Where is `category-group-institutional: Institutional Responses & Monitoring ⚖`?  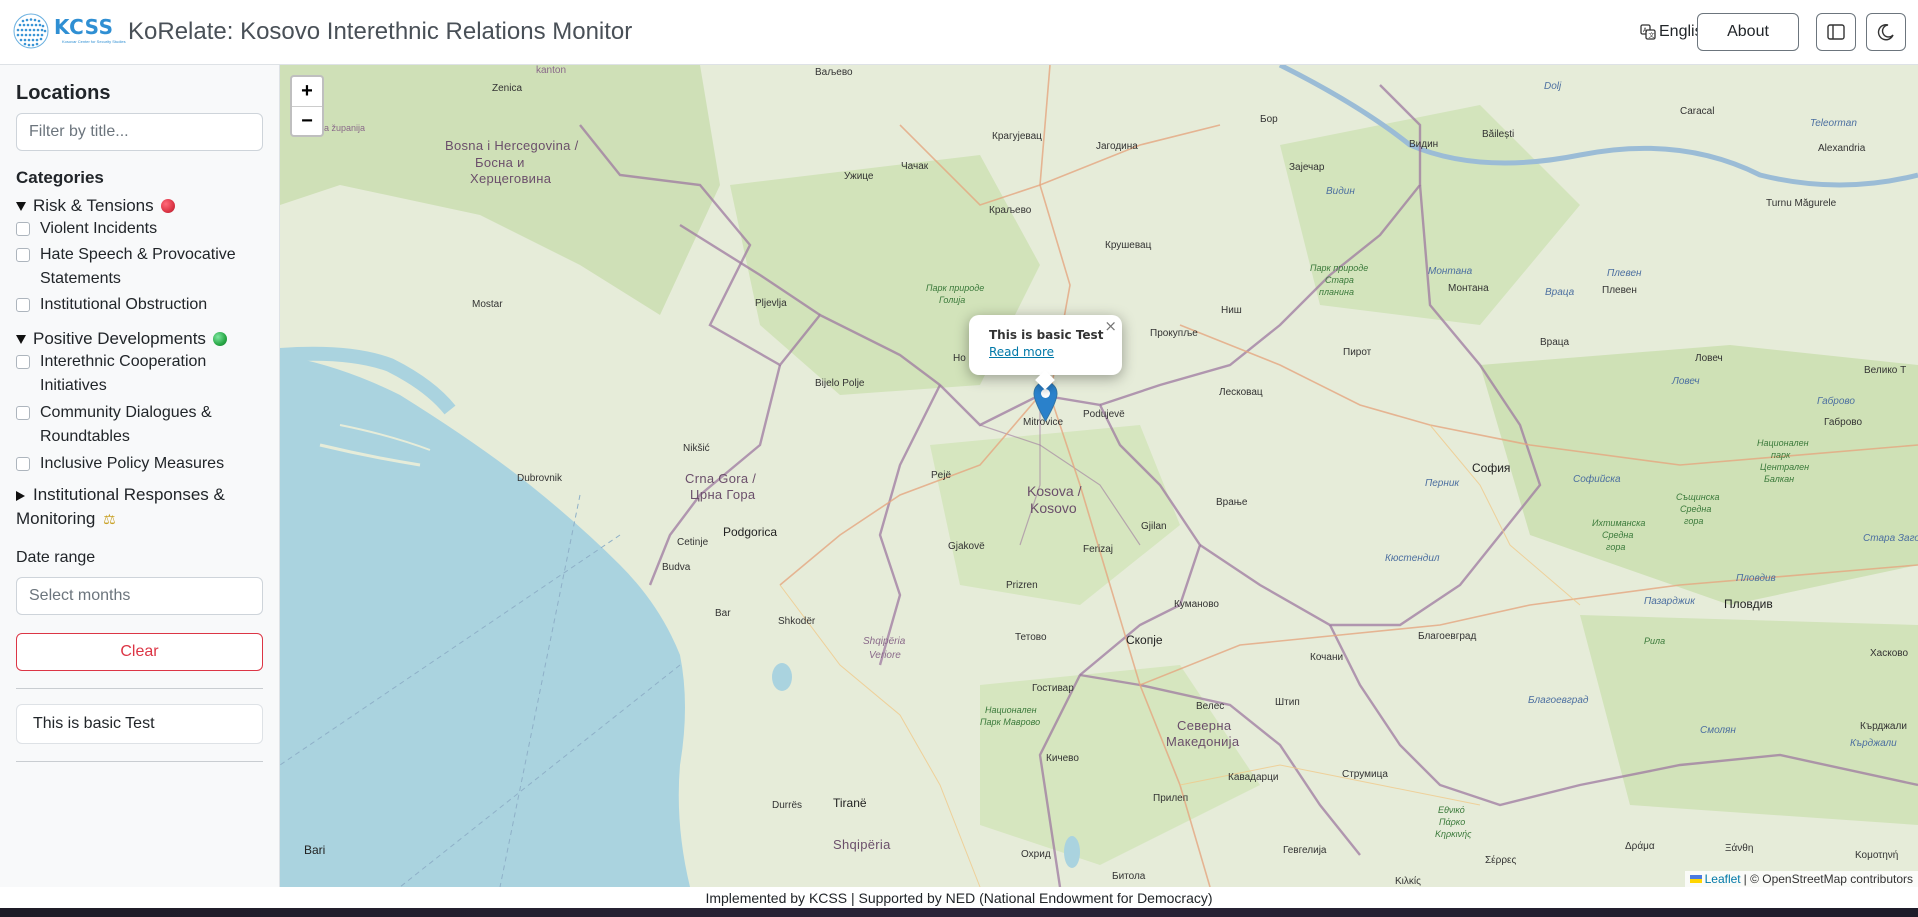
category-group-institutional: Institutional Responses & Monitoring ⚖ is located at coordinates (136, 507).